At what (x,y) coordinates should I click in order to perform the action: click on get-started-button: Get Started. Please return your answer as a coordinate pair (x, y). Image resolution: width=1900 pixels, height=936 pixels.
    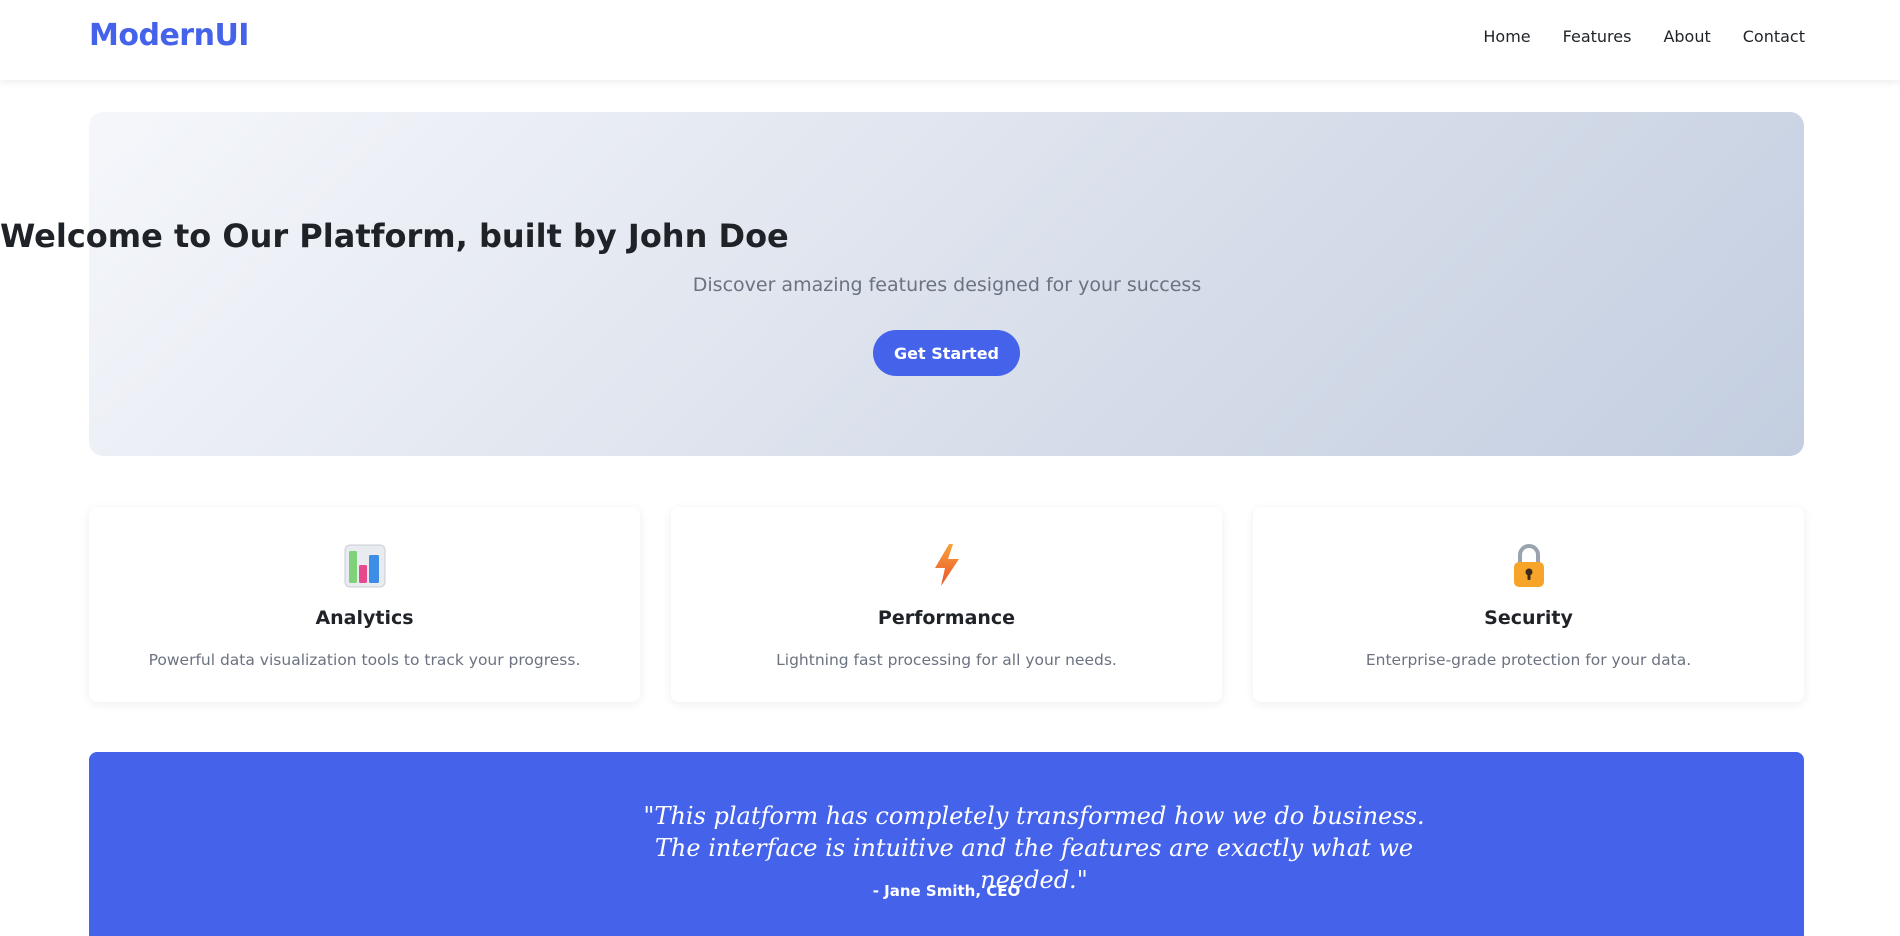
    Looking at the image, I should click on (946, 353).